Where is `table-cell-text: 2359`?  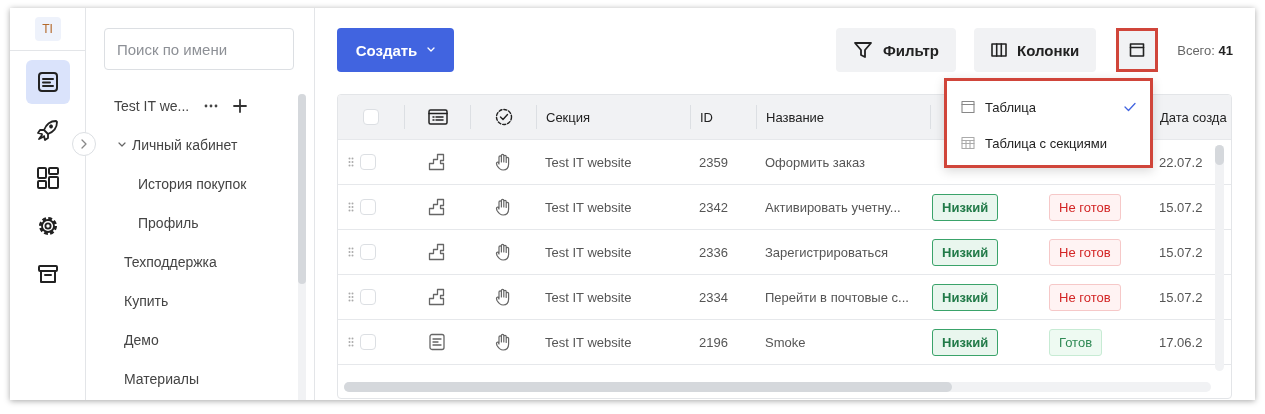 table-cell-text: 2359 is located at coordinates (713, 162).